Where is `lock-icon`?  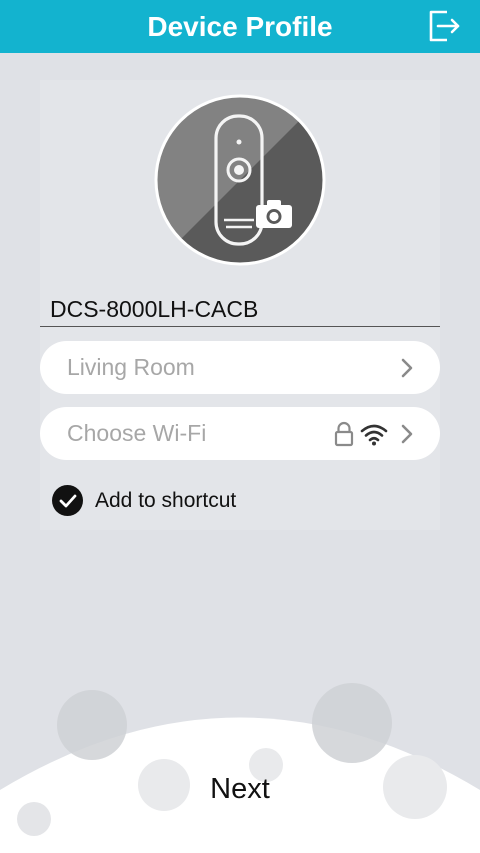 lock-icon is located at coordinates (344, 433).